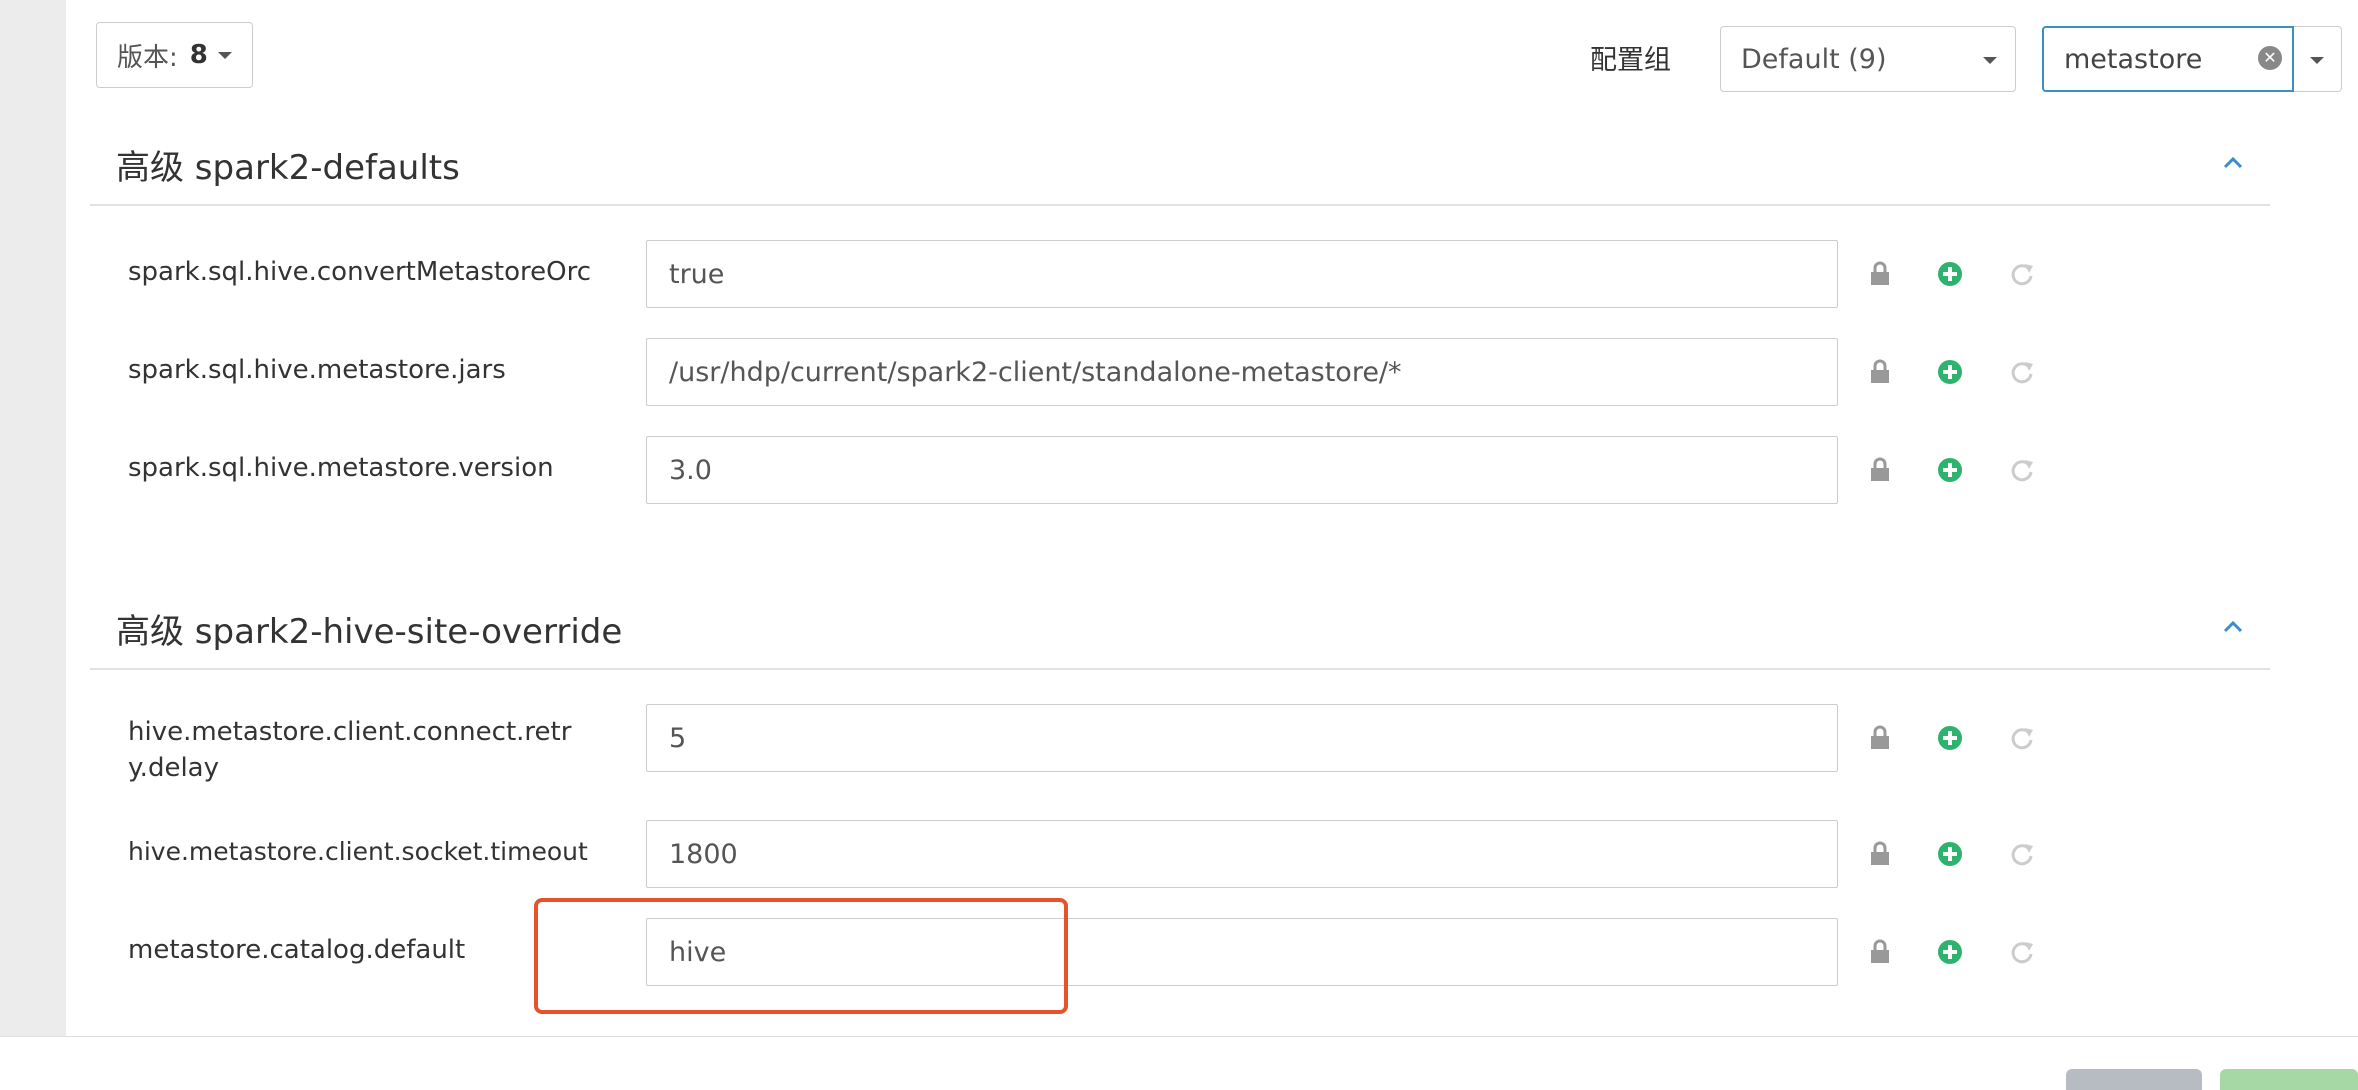 The image size is (2358, 1090). Describe the element at coordinates (697, 274) in the screenshot. I see `property-value: true` at that location.